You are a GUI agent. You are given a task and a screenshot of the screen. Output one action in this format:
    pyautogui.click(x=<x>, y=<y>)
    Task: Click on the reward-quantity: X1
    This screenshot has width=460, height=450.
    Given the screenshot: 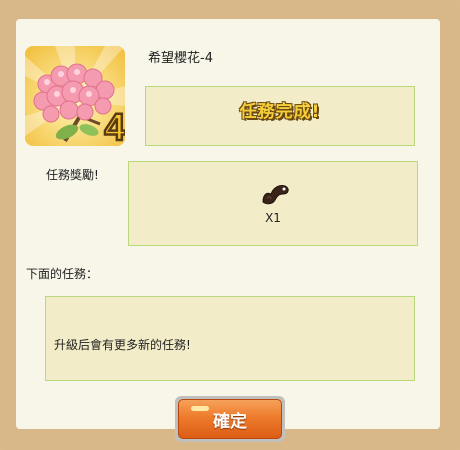 What is the action you would take?
    pyautogui.click(x=273, y=218)
    